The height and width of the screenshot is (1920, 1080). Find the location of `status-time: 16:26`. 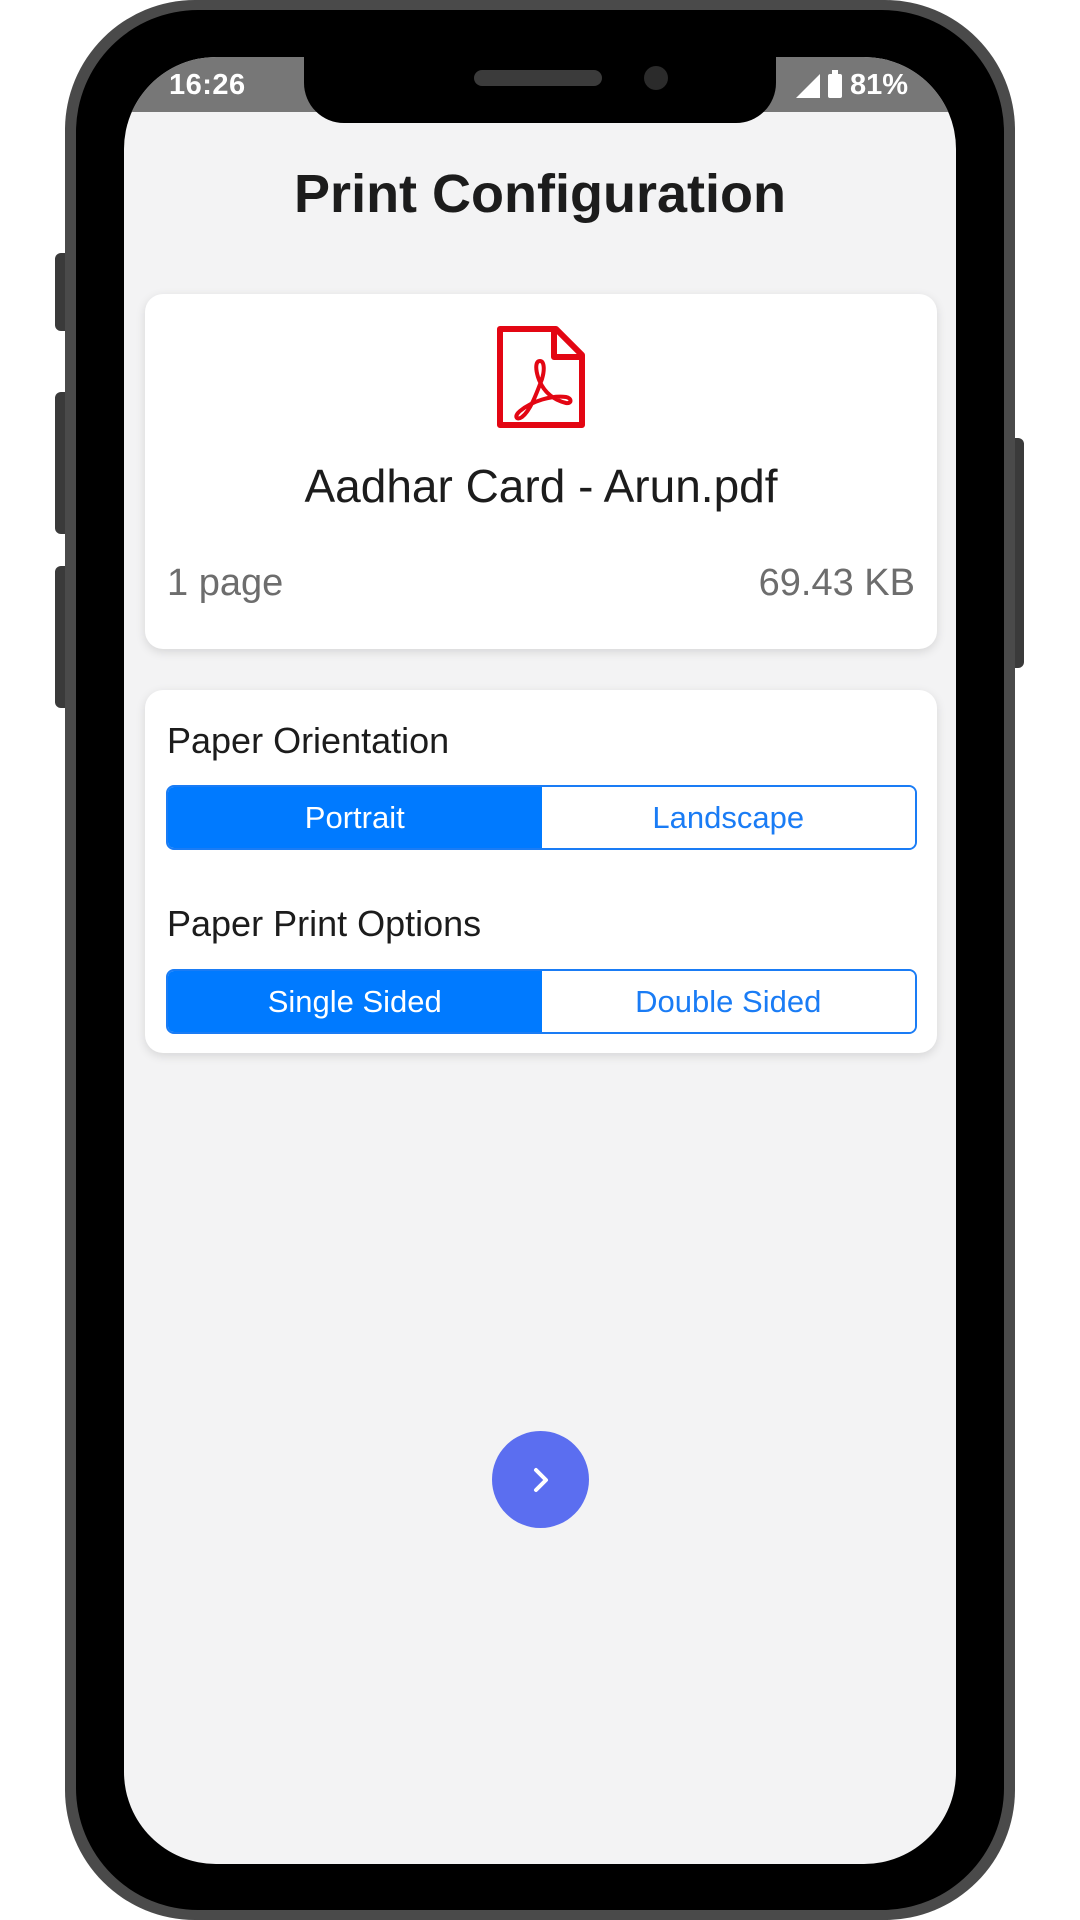

status-time: 16:26 is located at coordinates (207, 85).